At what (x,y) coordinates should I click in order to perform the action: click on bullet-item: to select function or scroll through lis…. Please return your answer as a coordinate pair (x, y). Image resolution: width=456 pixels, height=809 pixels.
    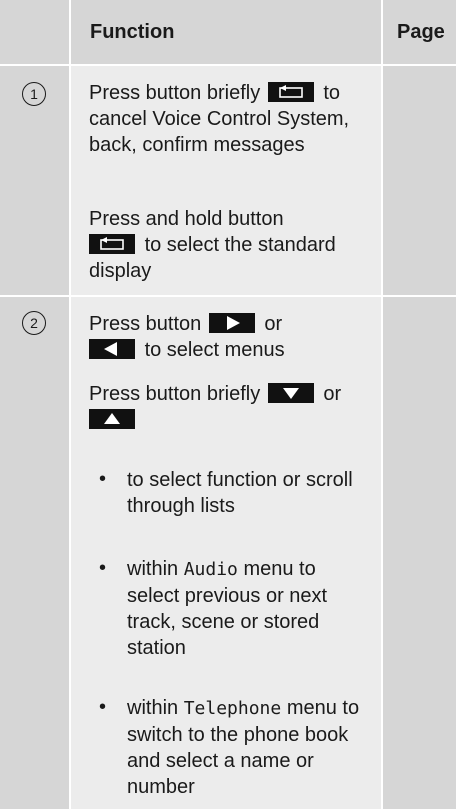
    Looking at the image, I should click on (240, 493).